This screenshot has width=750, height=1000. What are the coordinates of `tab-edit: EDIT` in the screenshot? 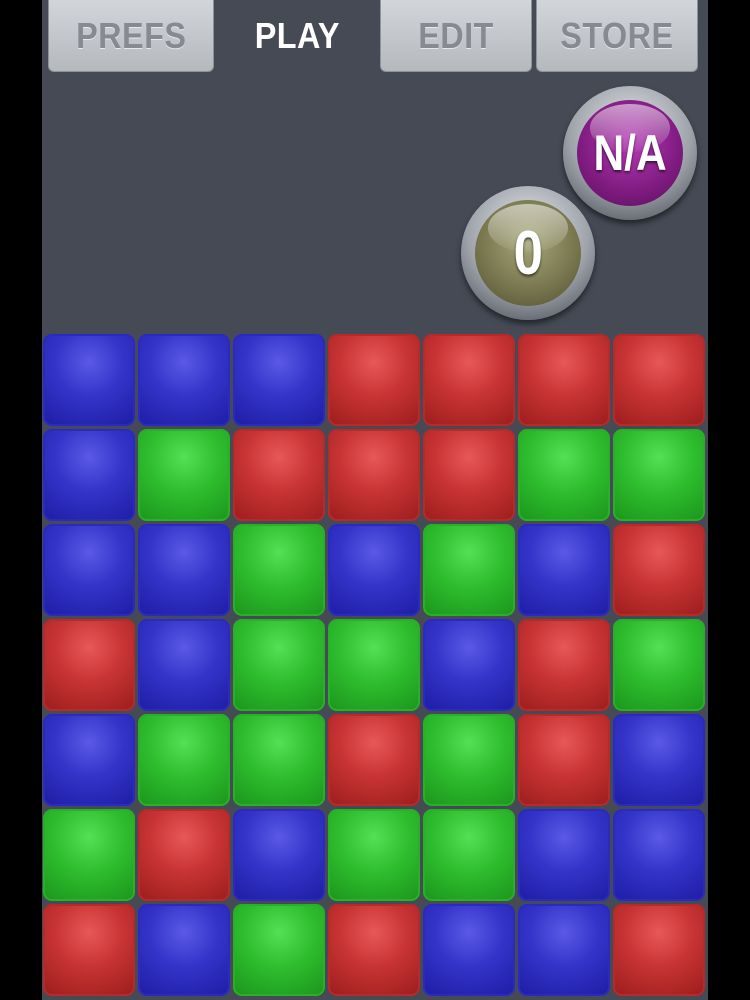 It's located at (456, 36).